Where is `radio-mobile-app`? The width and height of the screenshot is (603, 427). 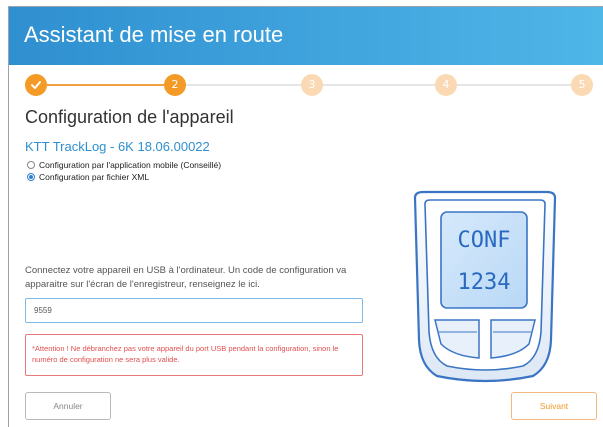 radio-mobile-app is located at coordinates (31, 165).